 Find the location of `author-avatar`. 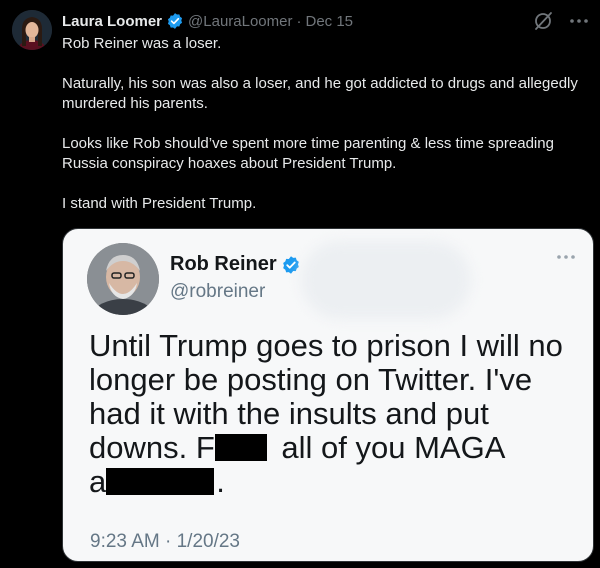

author-avatar is located at coordinates (32, 30).